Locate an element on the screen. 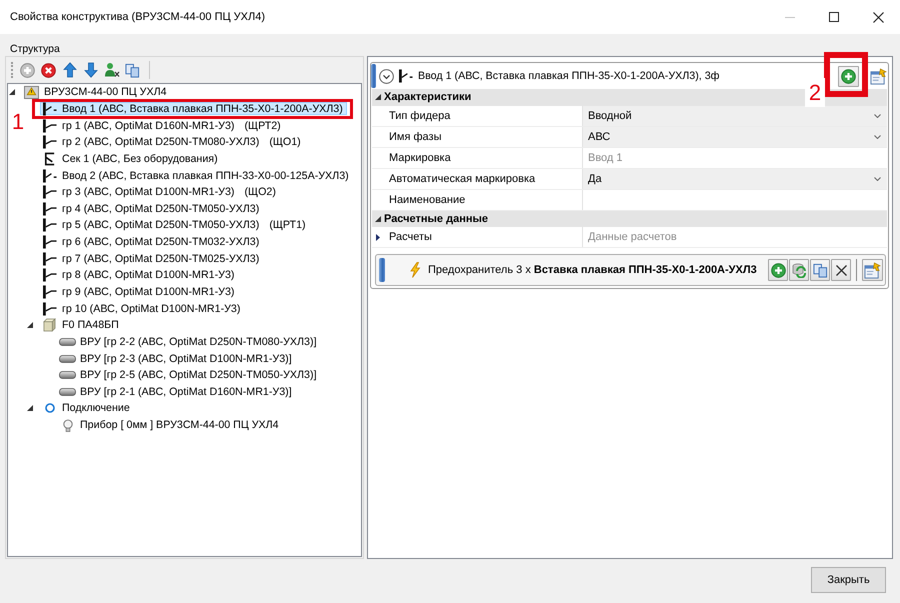  item-tag: (ЩО2) is located at coordinates (260, 192).